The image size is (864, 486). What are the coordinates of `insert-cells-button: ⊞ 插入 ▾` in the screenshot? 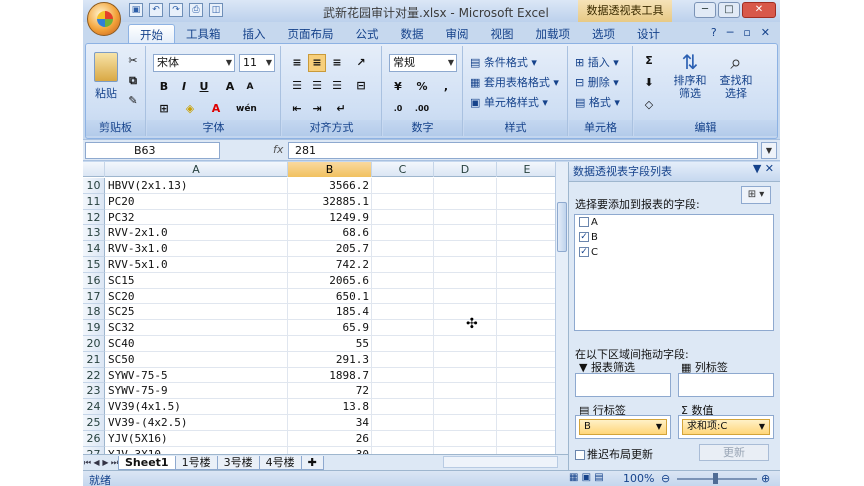 It's located at (597, 62).